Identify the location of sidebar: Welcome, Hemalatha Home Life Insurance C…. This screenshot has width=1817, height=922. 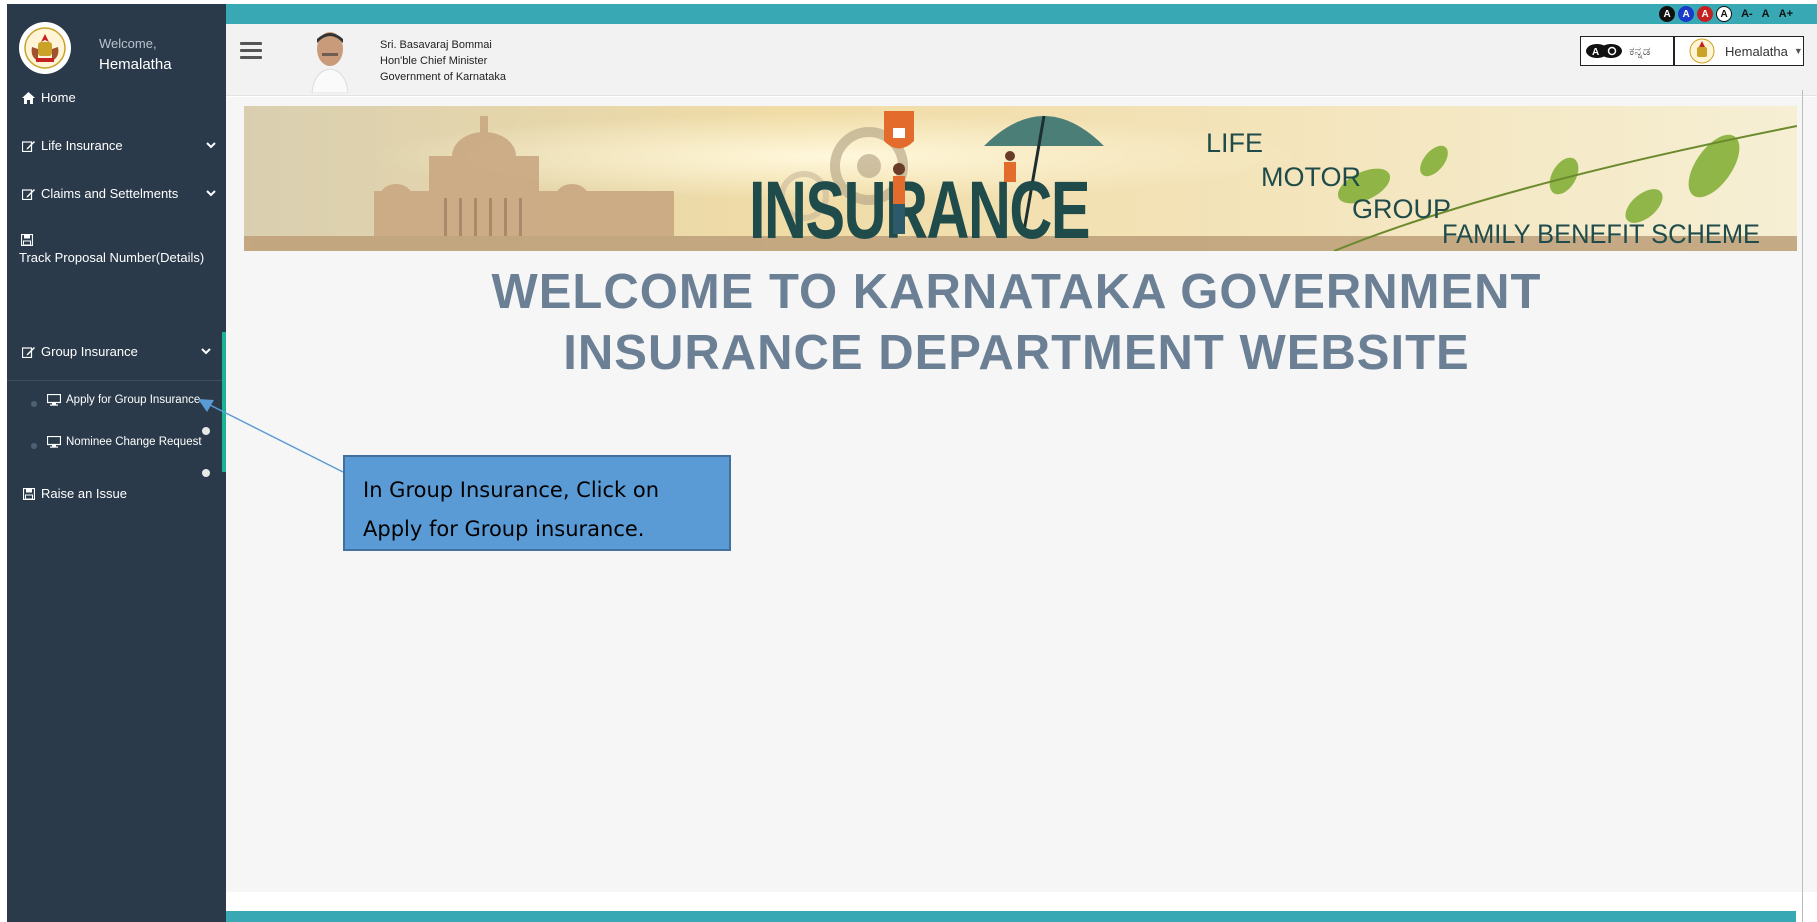
(116, 463).